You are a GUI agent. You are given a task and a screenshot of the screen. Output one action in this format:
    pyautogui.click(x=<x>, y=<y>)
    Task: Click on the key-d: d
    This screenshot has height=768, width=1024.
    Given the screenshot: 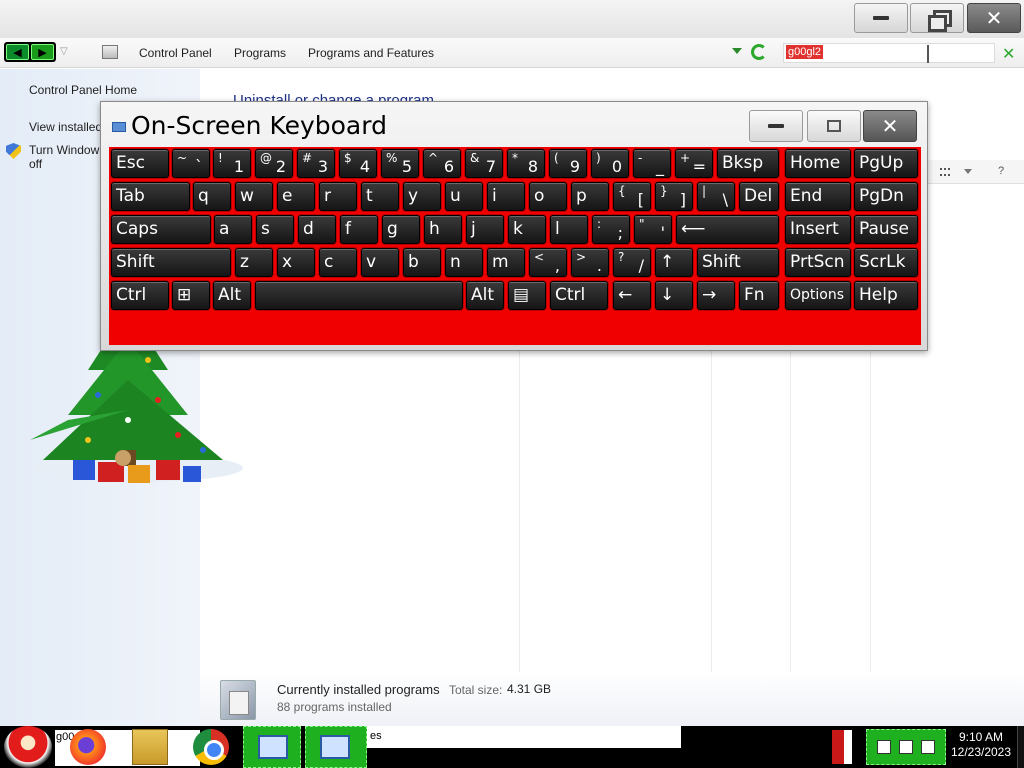 What is the action you would take?
    pyautogui.click(x=317, y=229)
    